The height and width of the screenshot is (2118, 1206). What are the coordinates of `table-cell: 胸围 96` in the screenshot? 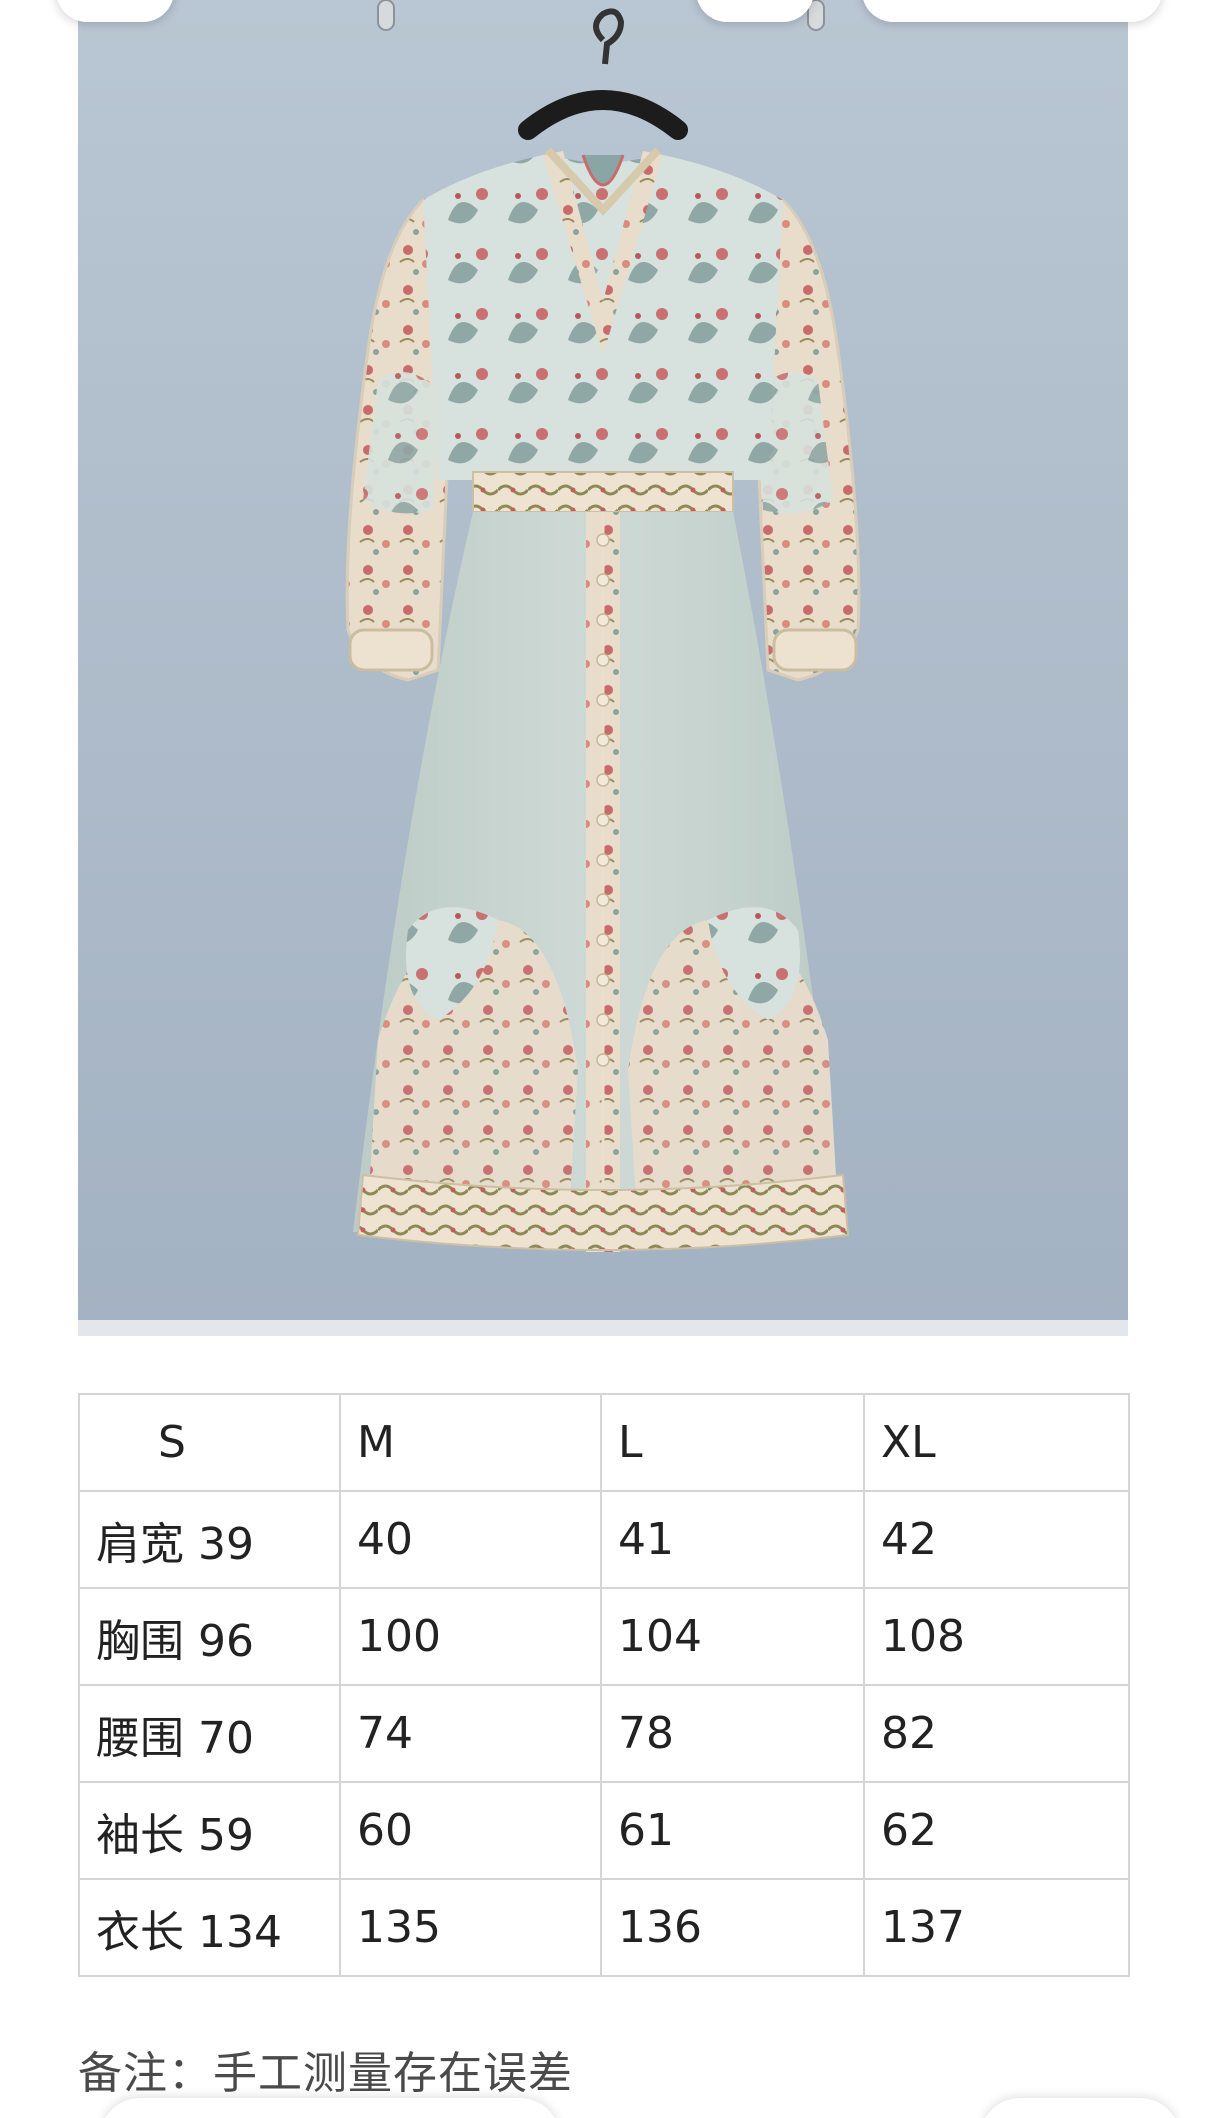 It's located at (209, 1636).